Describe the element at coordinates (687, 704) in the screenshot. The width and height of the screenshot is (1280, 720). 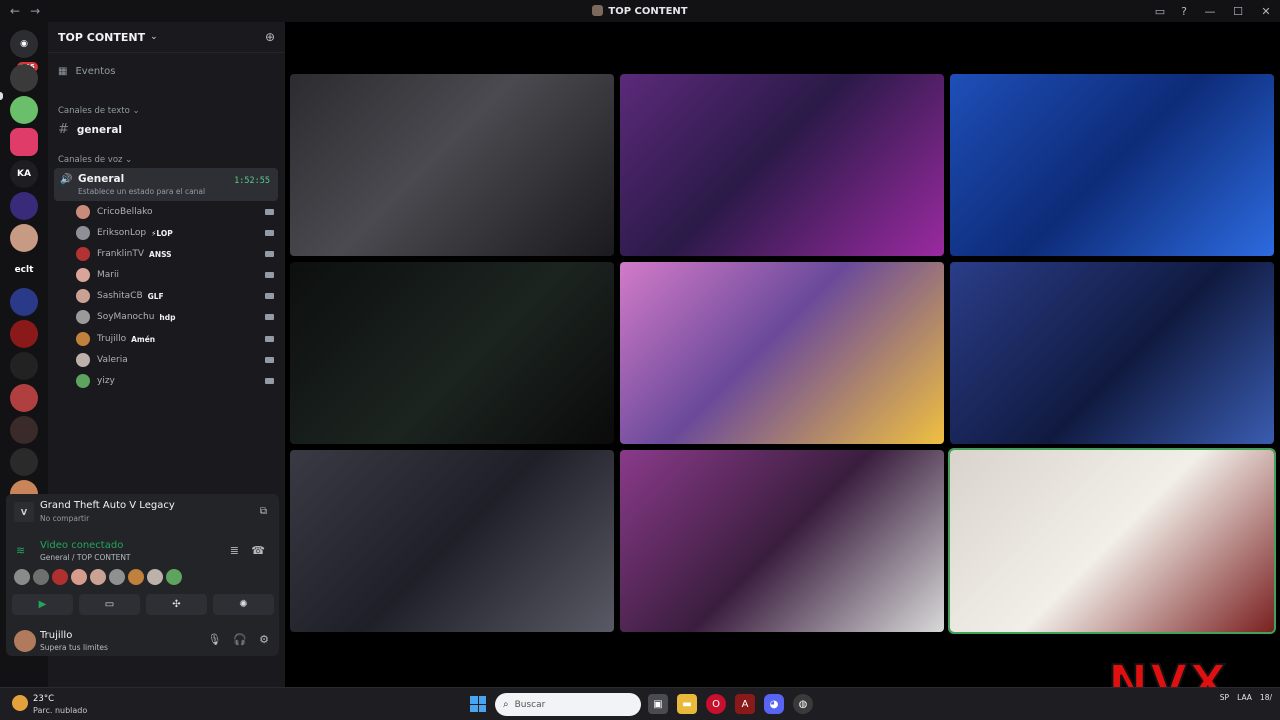
I see `file-explorer-icon: ▬` at that location.